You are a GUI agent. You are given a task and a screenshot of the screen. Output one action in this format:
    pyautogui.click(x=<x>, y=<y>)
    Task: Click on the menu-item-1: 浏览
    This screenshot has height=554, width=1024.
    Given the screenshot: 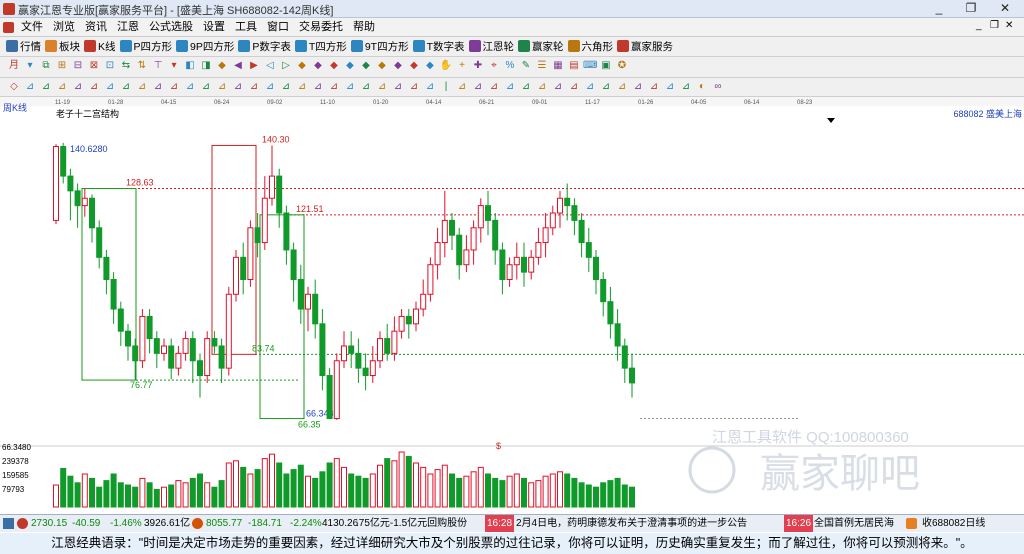 What is the action you would take?
    pyautogui.click(x=64, y=27)
    